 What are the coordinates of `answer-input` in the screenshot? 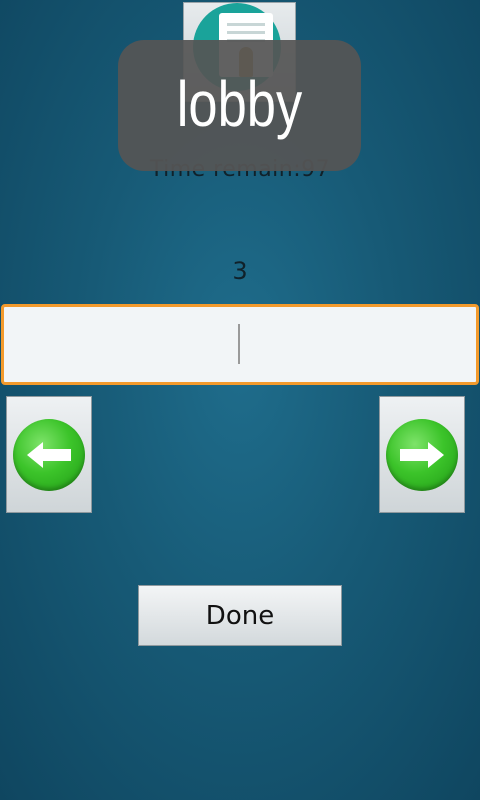 It's located at (240, 344).